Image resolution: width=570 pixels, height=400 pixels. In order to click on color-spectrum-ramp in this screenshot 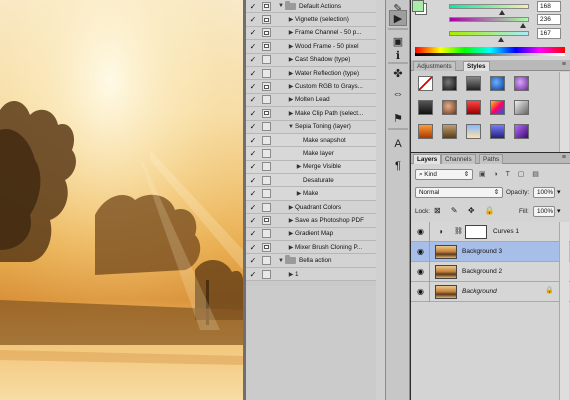, I will do `click(490, 51)`.